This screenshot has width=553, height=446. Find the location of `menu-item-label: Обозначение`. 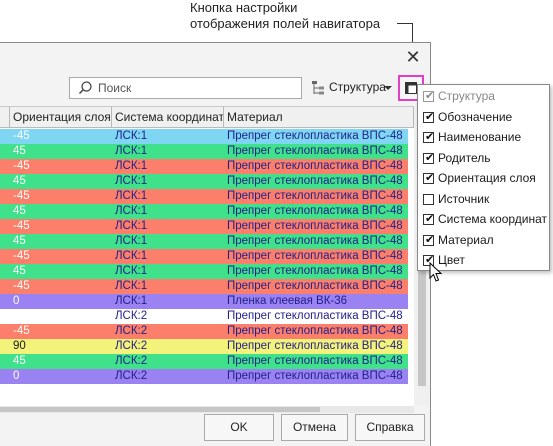

menu-item-label: Обозначение is located at coordinates (475, 116).